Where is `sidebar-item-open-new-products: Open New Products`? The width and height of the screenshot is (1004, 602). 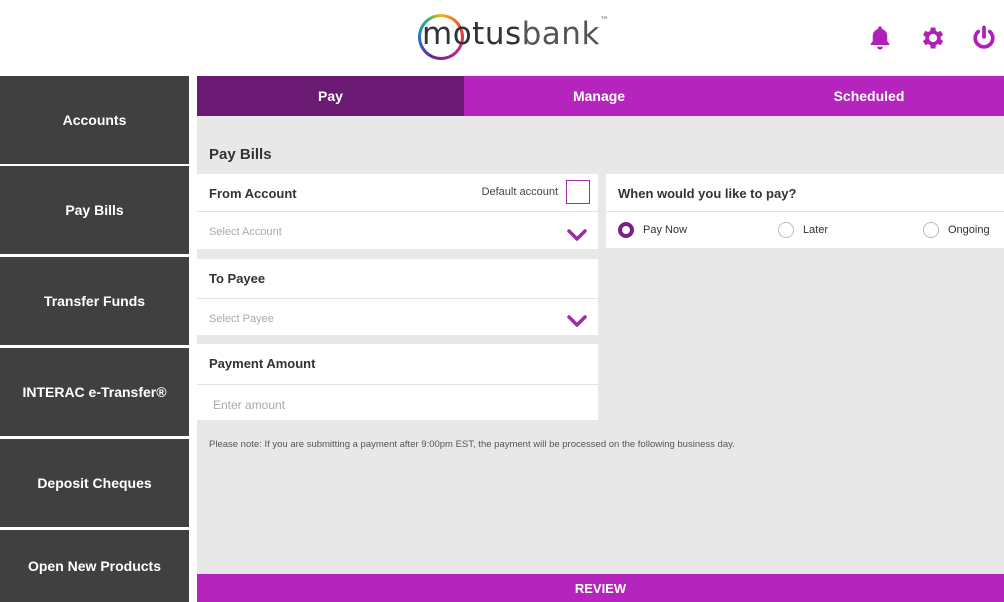
sidebar-item-open-new-products: Open New Products is located at coordinates (94, 566).